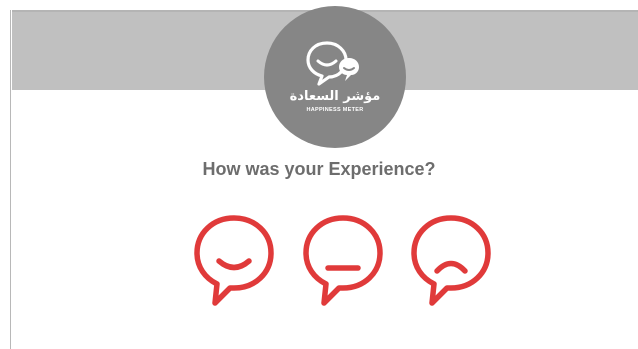 The image size is (638, 349). I want to click on neutral-face-button, so click(343, 260).